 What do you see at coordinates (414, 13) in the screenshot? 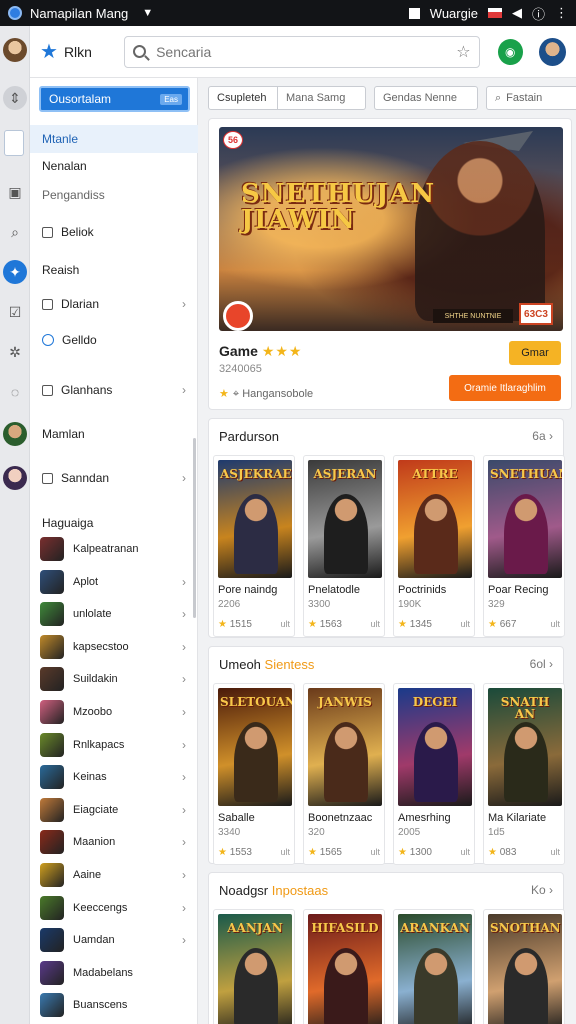
I see `square-icon` at bounding box center [414, 13].